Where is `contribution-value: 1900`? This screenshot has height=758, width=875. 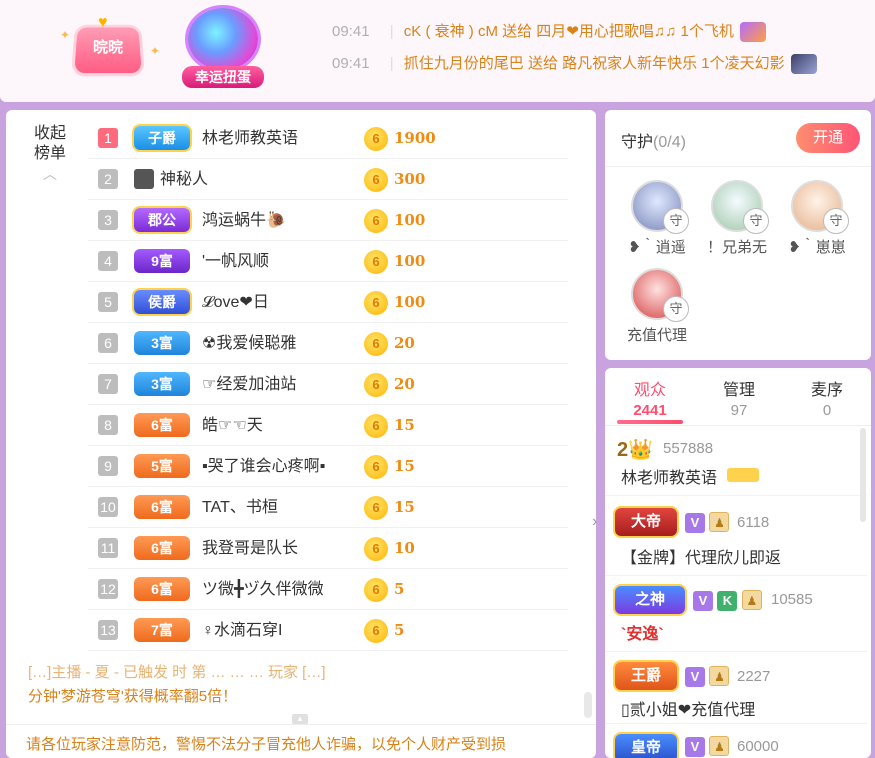
contribution-value: 1900 is located at coordinates (415, 138).